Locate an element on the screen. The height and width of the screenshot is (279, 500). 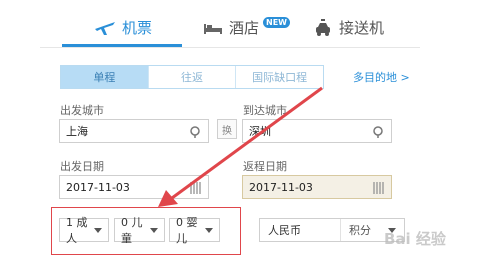
depart-date-value: 2017-11-03 is located at coordinates (98, 187).